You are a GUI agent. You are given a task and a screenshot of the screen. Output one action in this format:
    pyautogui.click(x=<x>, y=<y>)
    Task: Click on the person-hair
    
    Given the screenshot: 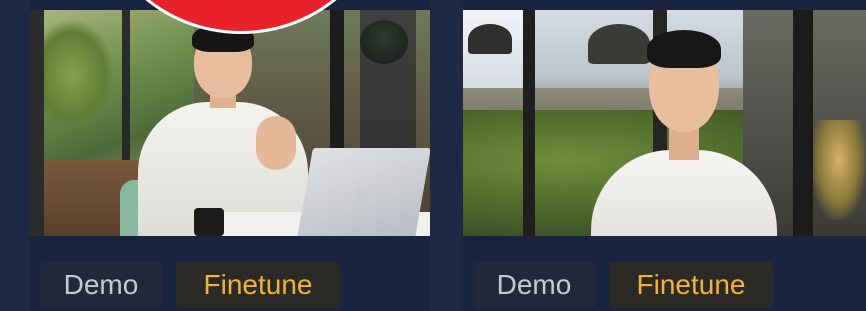 What is the action you would take?
    pyautogui.click(x=684, y=49)
    